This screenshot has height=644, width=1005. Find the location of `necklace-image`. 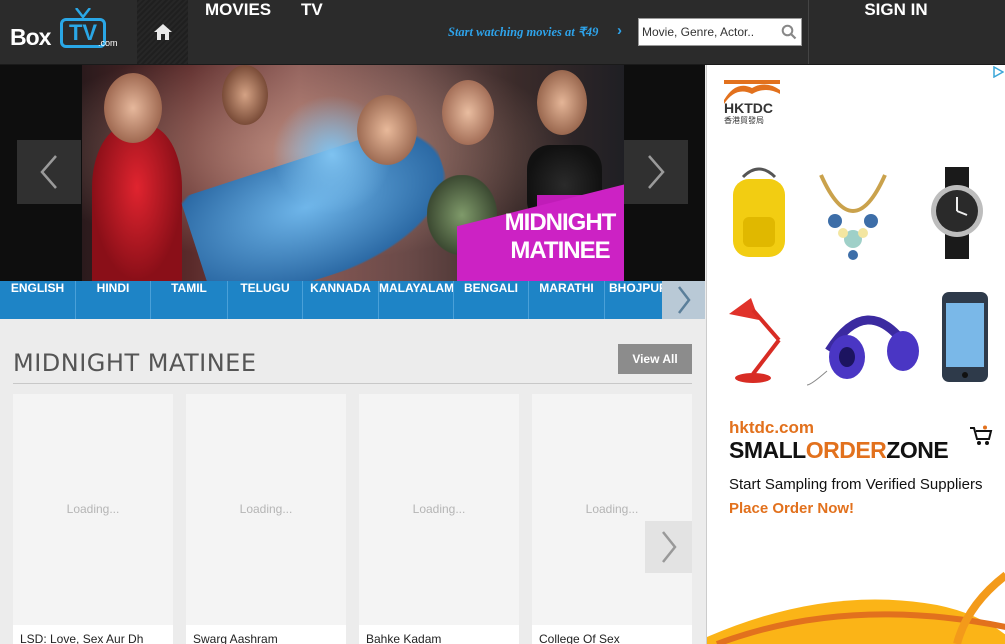

necklace-image is located at coordinates (853, 217).